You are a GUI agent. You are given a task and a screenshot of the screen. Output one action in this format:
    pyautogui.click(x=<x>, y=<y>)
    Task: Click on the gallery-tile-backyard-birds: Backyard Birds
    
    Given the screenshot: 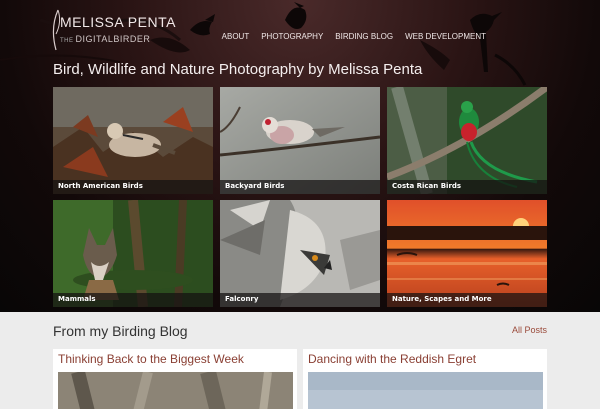 What is the action you would take?
    pyautogui.click(x=300, y=140)
    